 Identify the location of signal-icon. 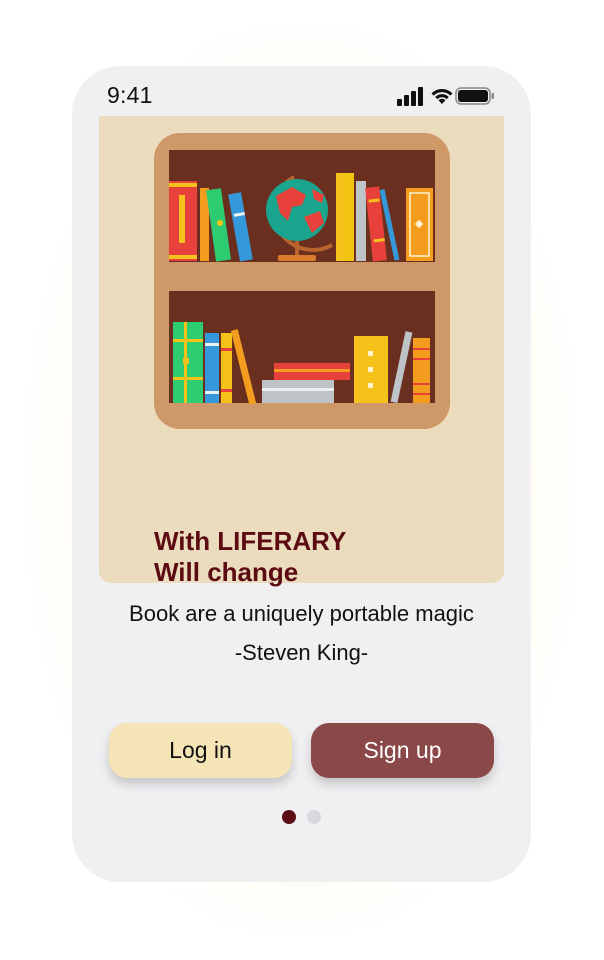
(410, 96).